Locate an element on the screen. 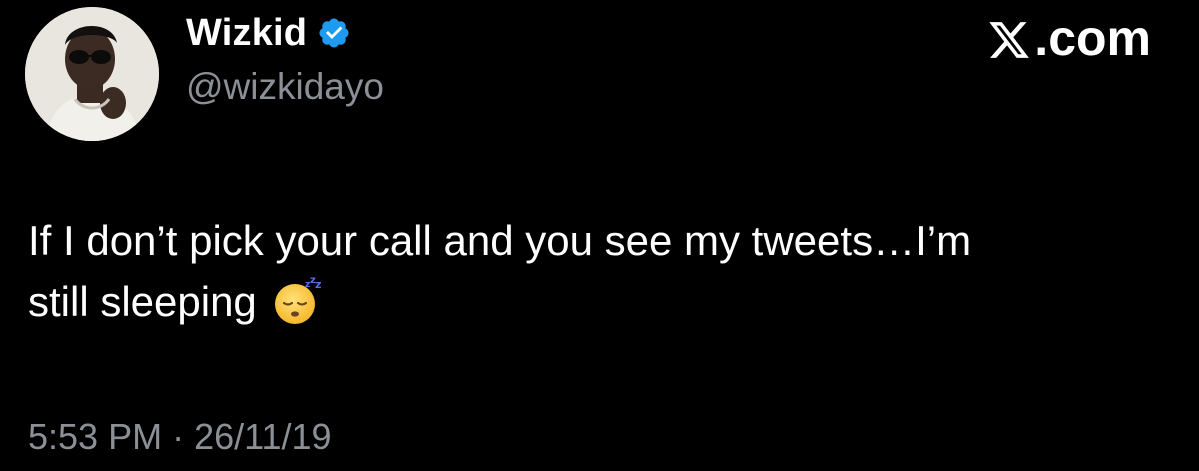 Image resolution: width=1199 pixels, height=471 pixels. brand-domain-text: .com is located at coordinates (1092, 38).